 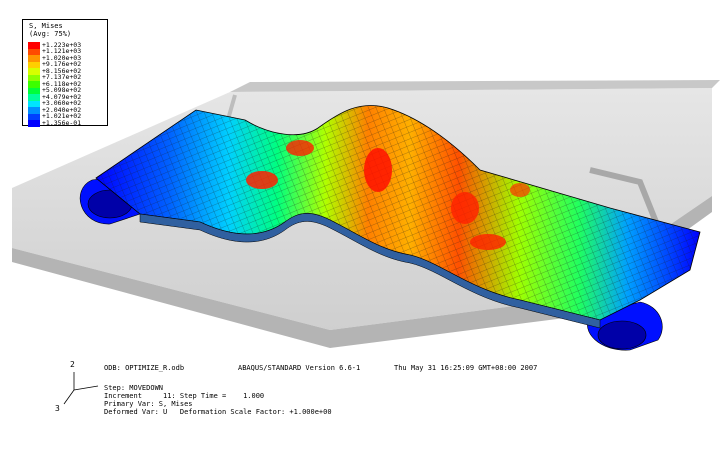 What do you see at coordinates (184, 396) in the screenshot?
I see `increment-info: Increment 11: Step Time = 1.000` at bounding box center [184, 396].